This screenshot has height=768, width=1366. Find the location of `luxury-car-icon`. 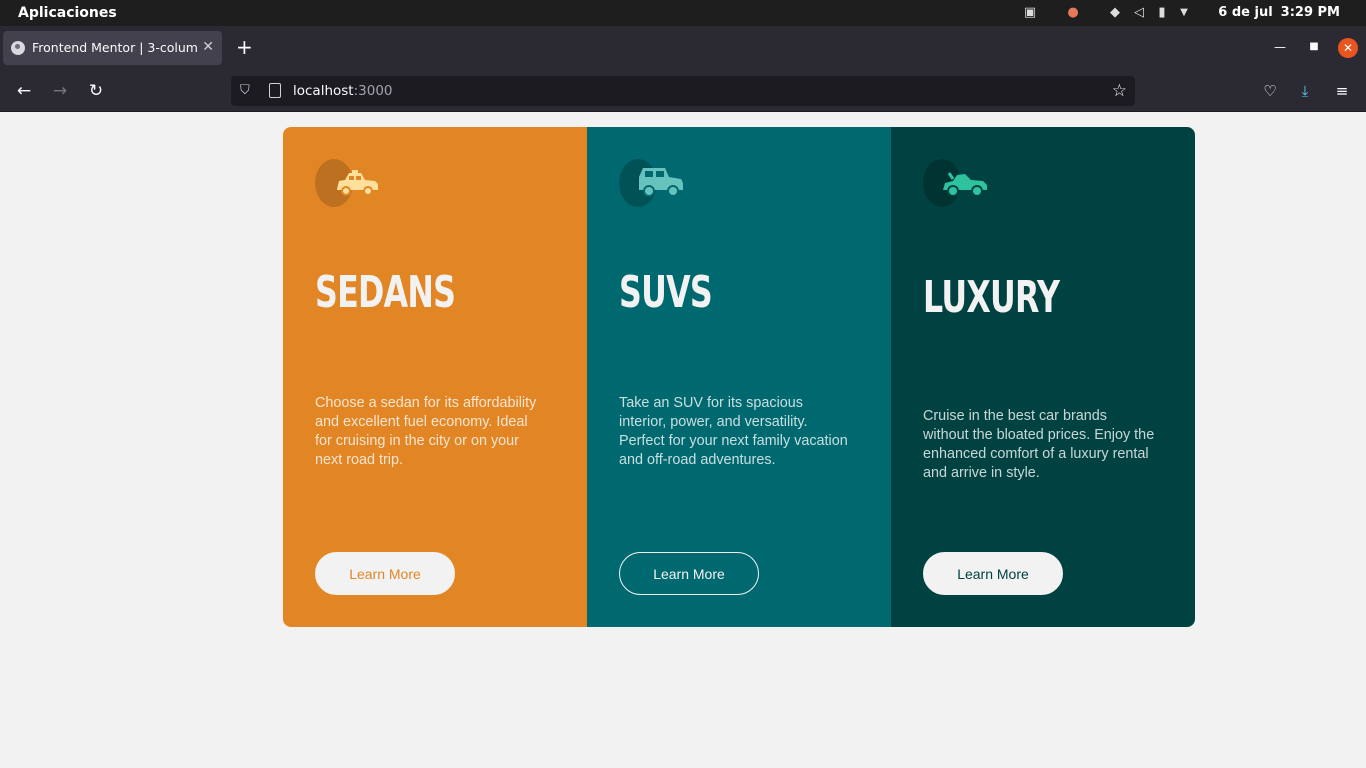

luxury-car-icon is located at coordinates (955, 183).